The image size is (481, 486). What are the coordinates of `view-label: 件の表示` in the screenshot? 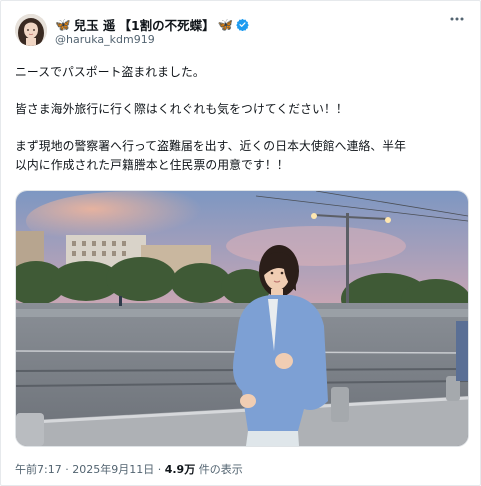 It's located at (220, 469).